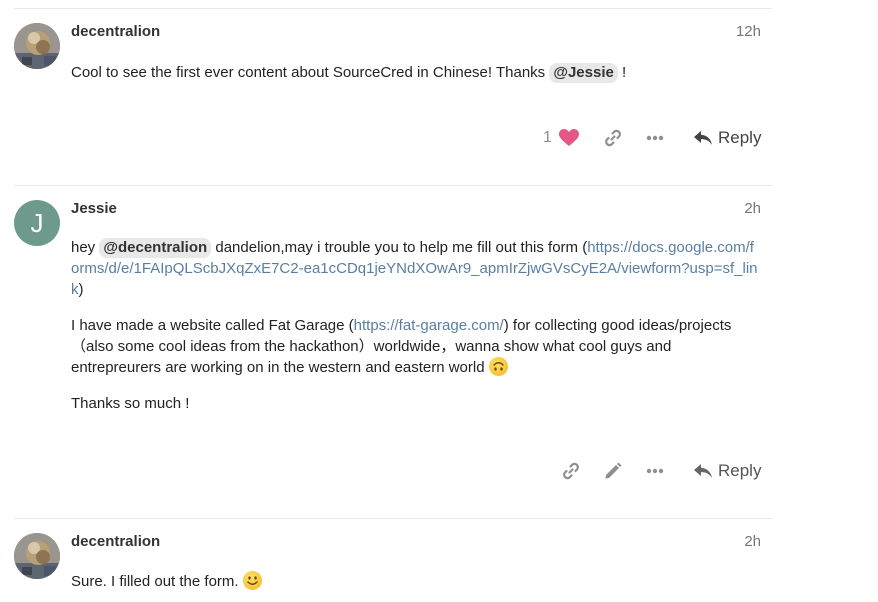 The image size is (878, 602). What do you see at coordinates (416, 581) in the screenshot?
I see `post-body: Sure. I filled out the form.` at bounding box center [416, 581].